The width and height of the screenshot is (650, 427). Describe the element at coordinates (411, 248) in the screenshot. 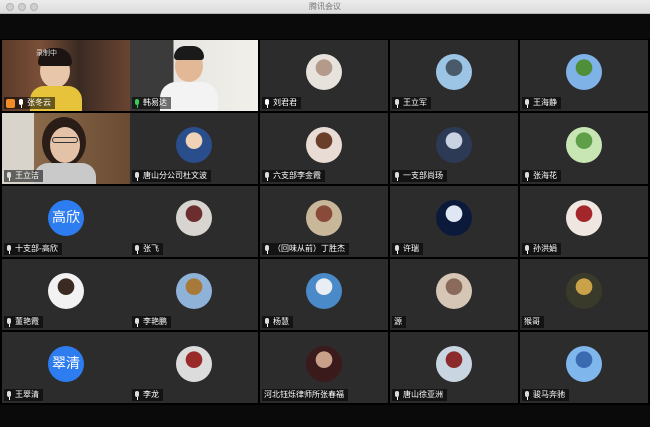

I see `participant-name: 许瑞` at that location.